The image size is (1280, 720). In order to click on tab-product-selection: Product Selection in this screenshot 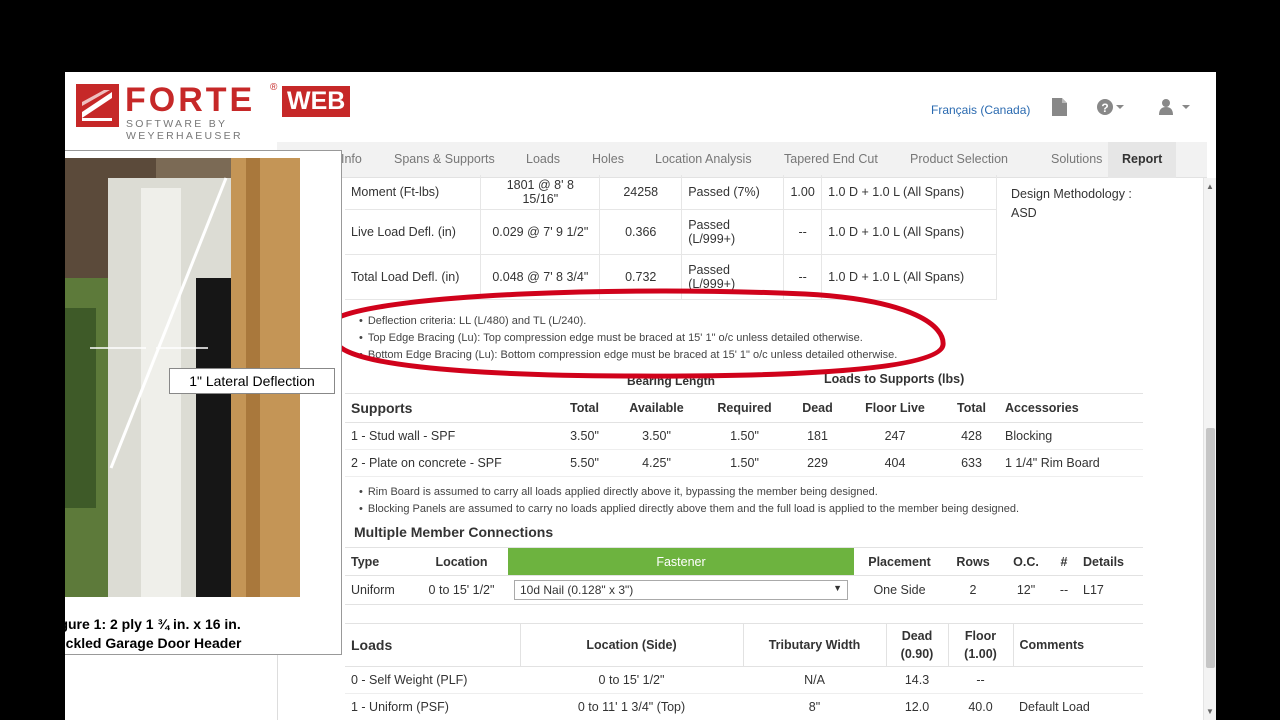, I will do `click(959, 159)`.